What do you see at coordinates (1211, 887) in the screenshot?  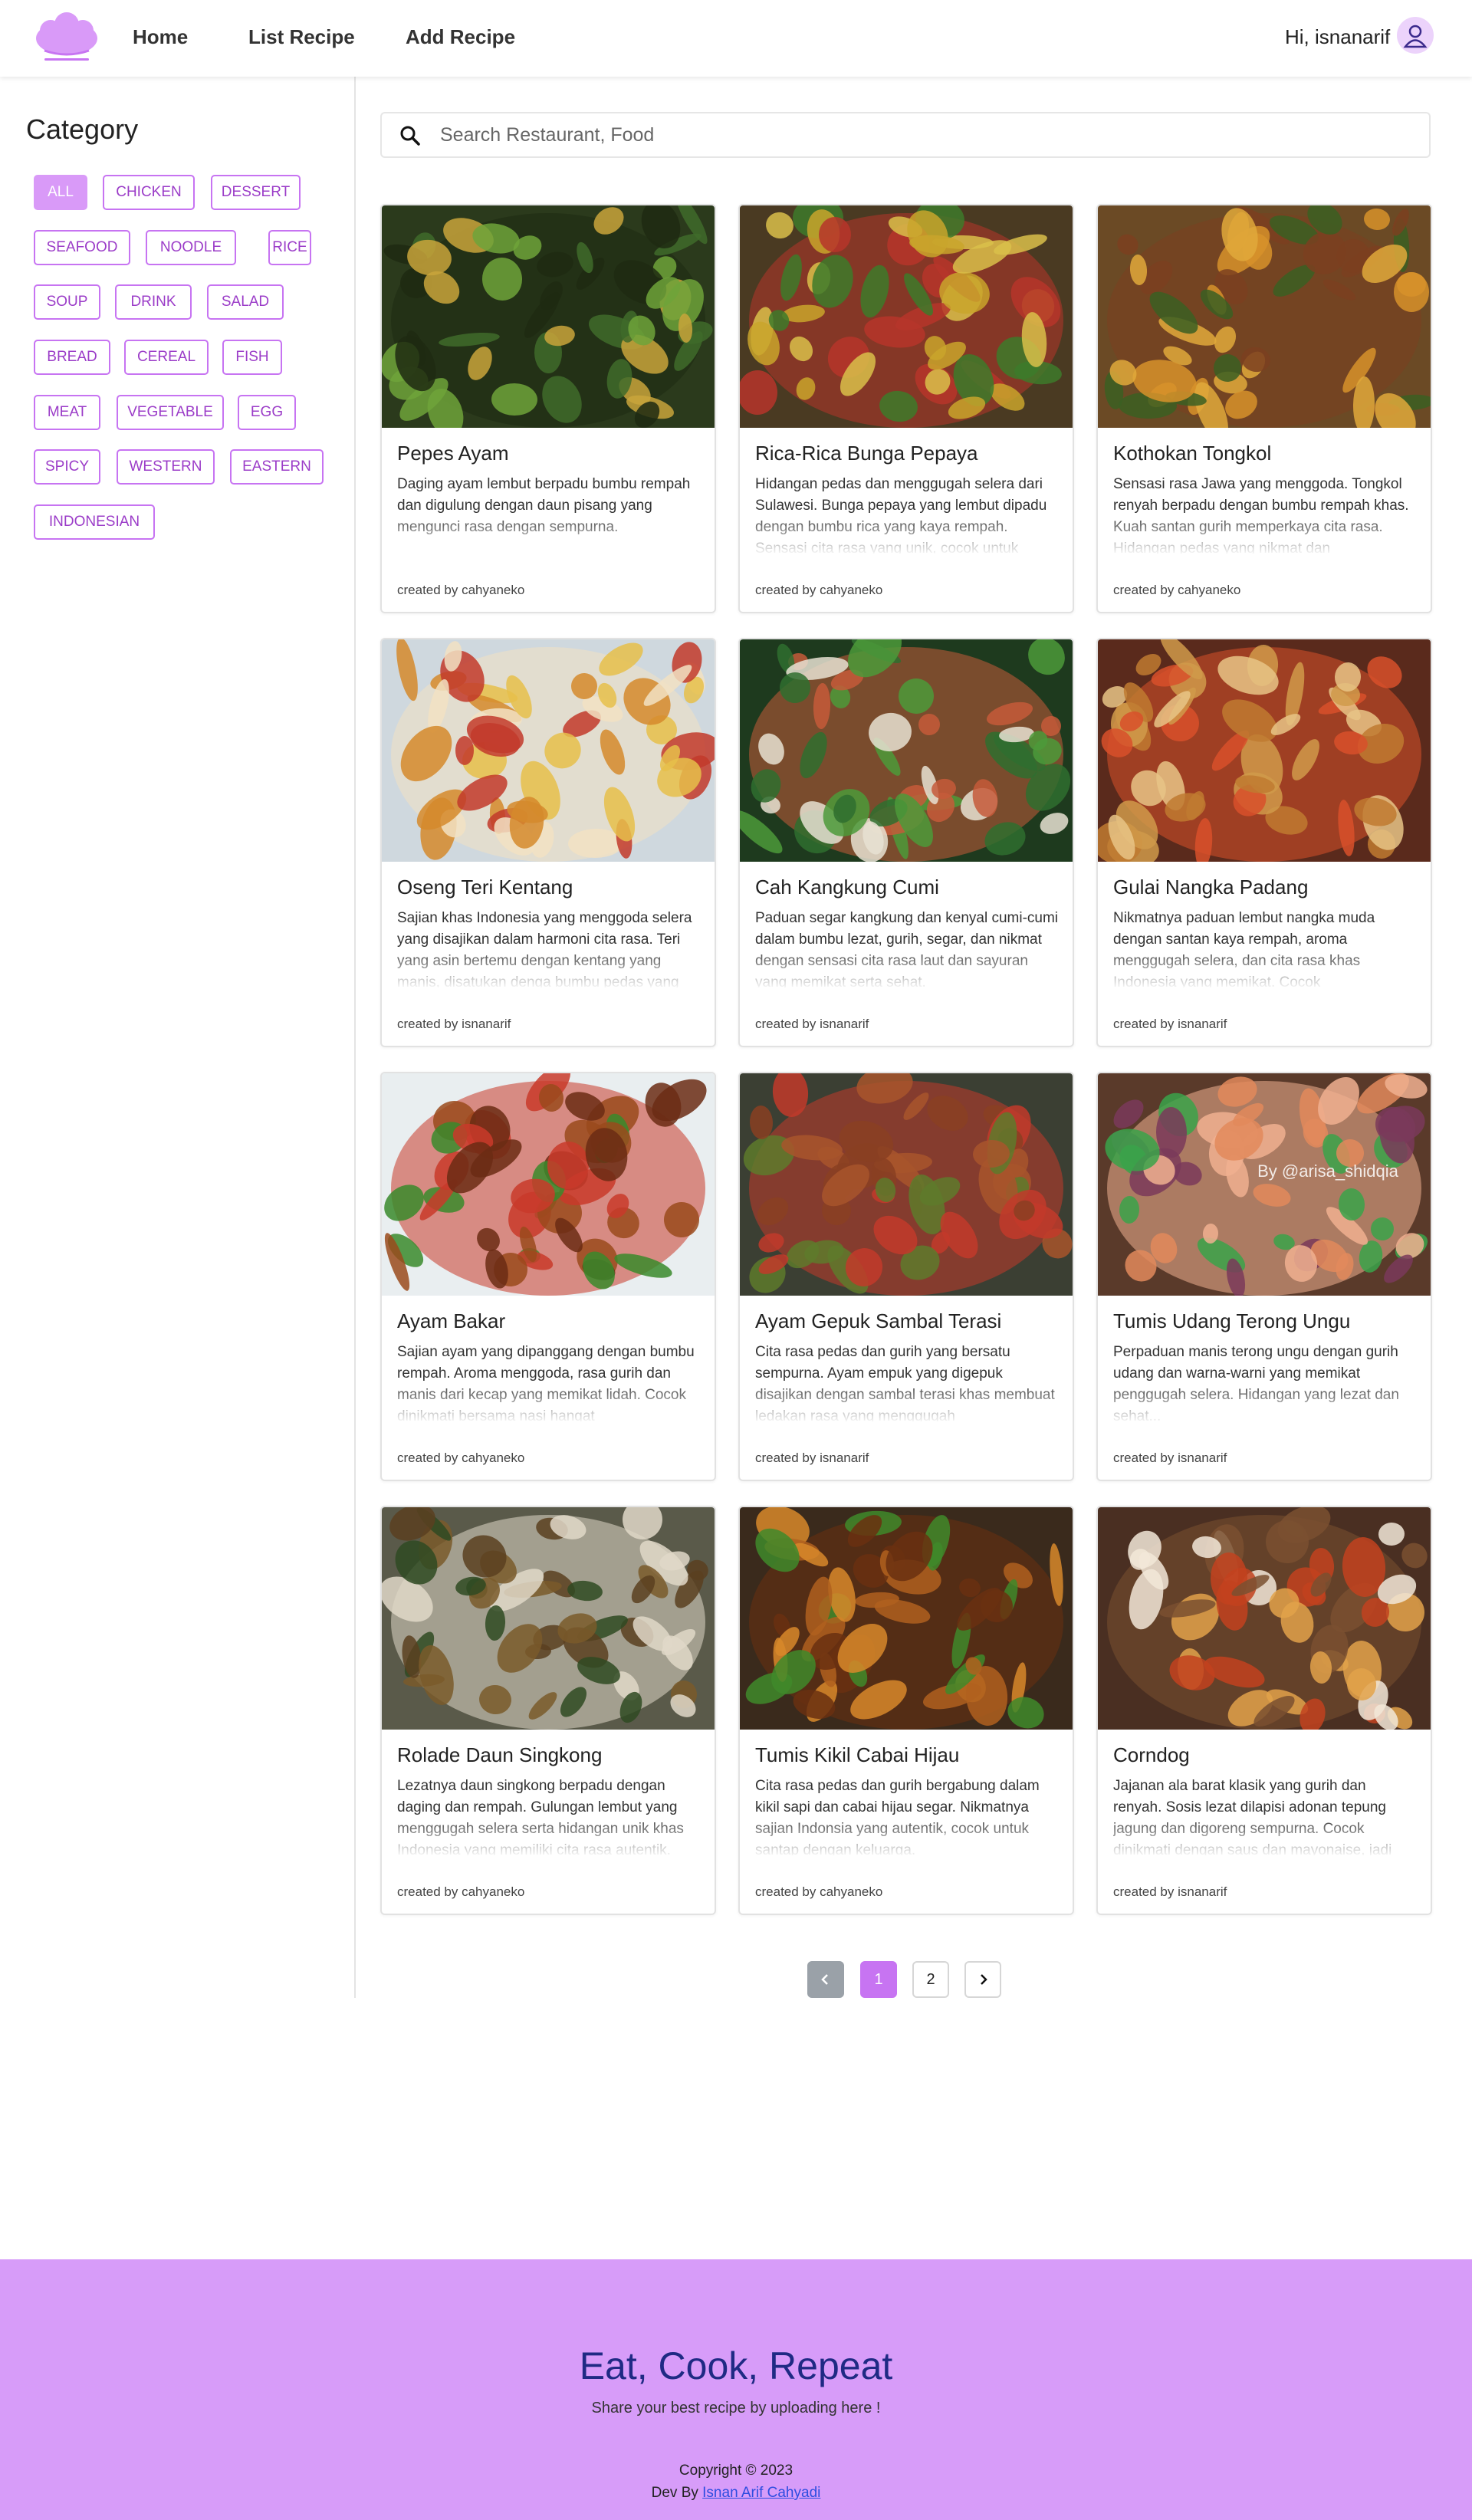 I see `recipe-title: Gulai Nangka Padang` at bounding box center [1211, 887].